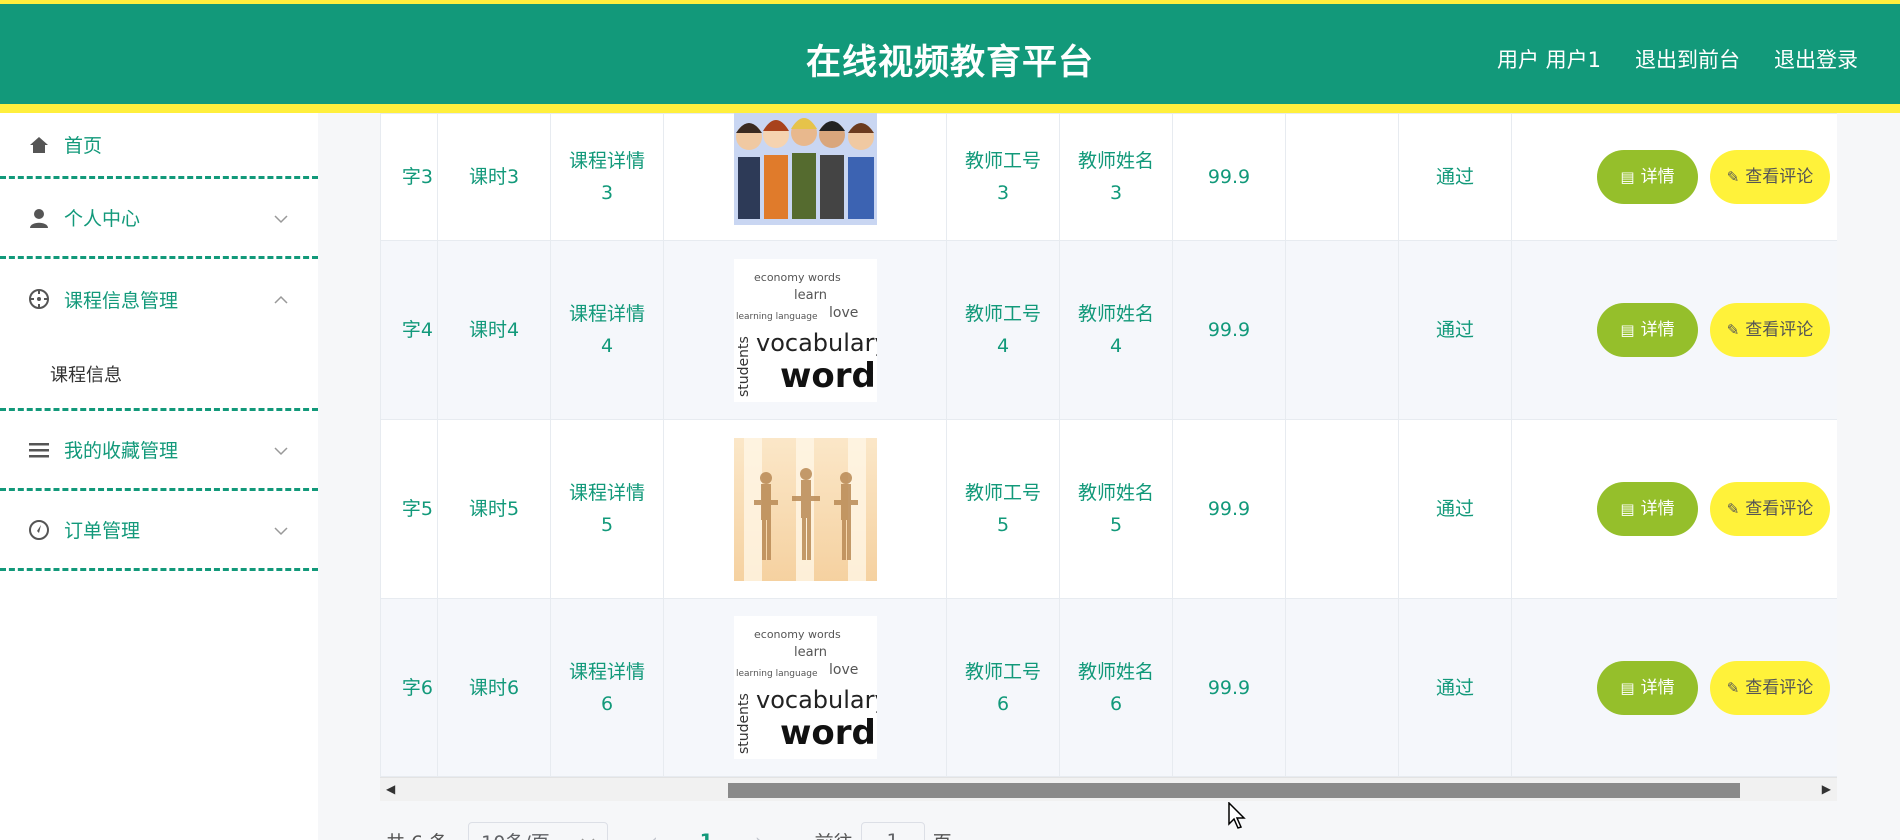 This screenshot has width=1900, height=840. I want to click on page-size-select: 10条/页, so click(538, 831).